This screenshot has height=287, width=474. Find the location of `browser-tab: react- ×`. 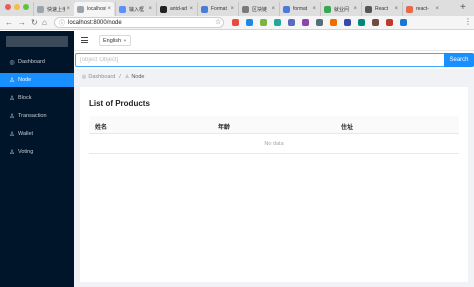

browser-tab: react- × is located at coordinates (422, 9).